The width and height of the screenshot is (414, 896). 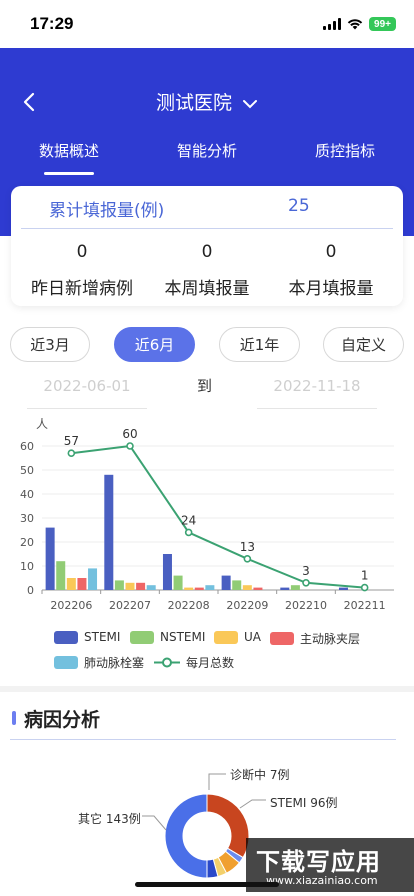 What do you see at coordinates (217, 781) in the screenshot?
I see `leader-diagnosing` at bounding box center [217, 781].